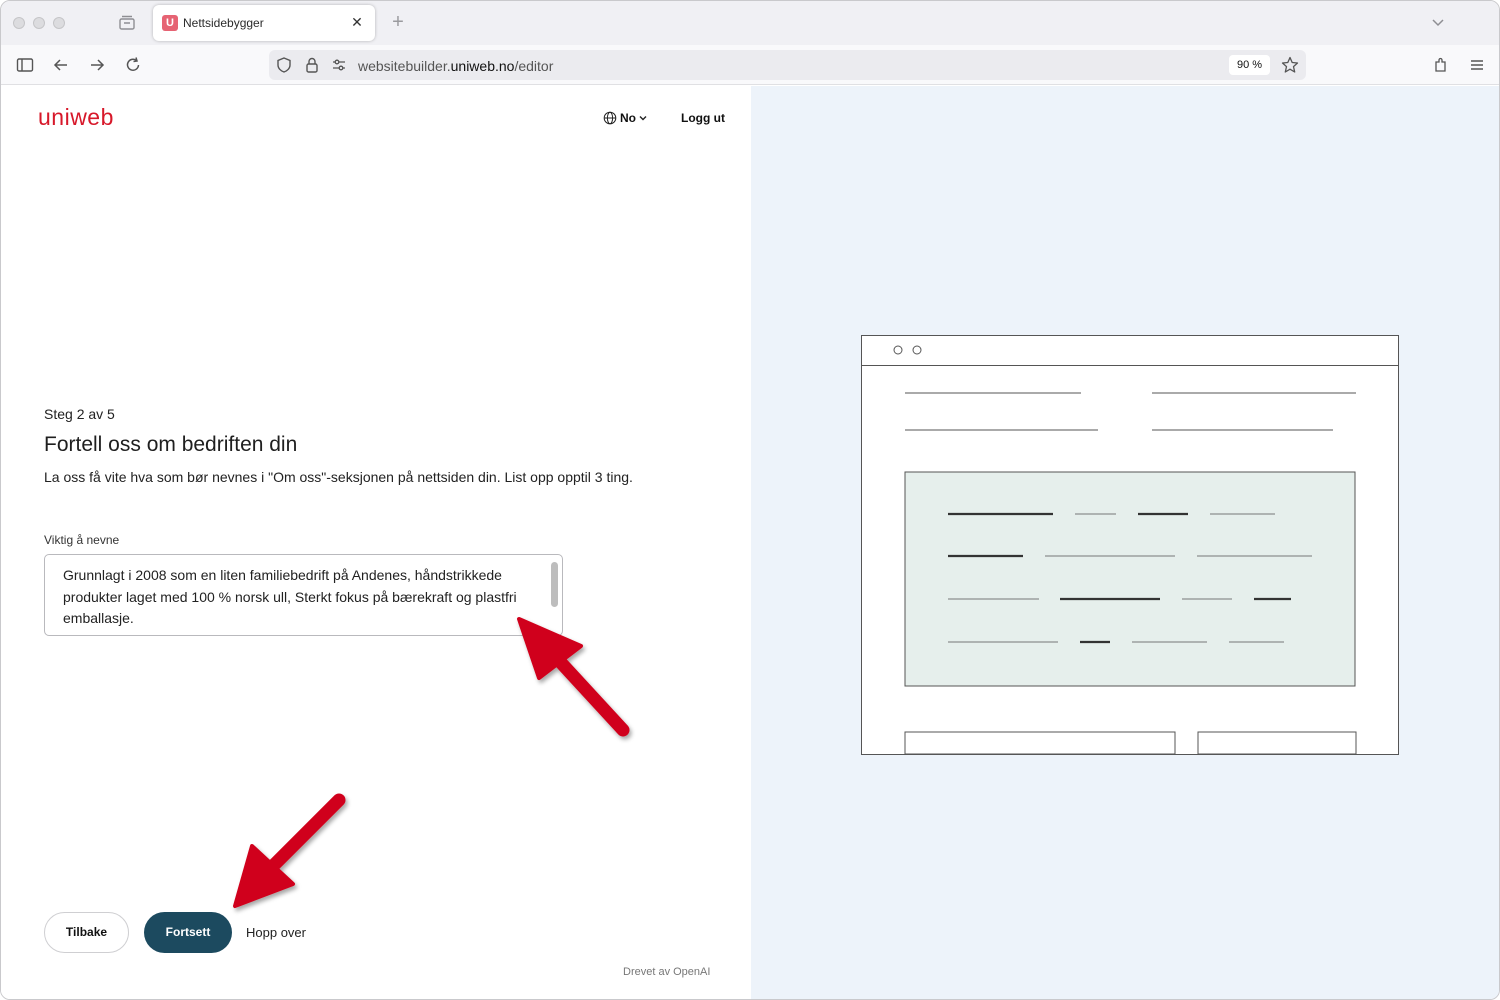 Image resolution: width=1500 pixels, height=1000 pixels. What do you see at coordinates (610, 118) in the screenshot?
I see `globe-icon` at bounding box center [610, 118].